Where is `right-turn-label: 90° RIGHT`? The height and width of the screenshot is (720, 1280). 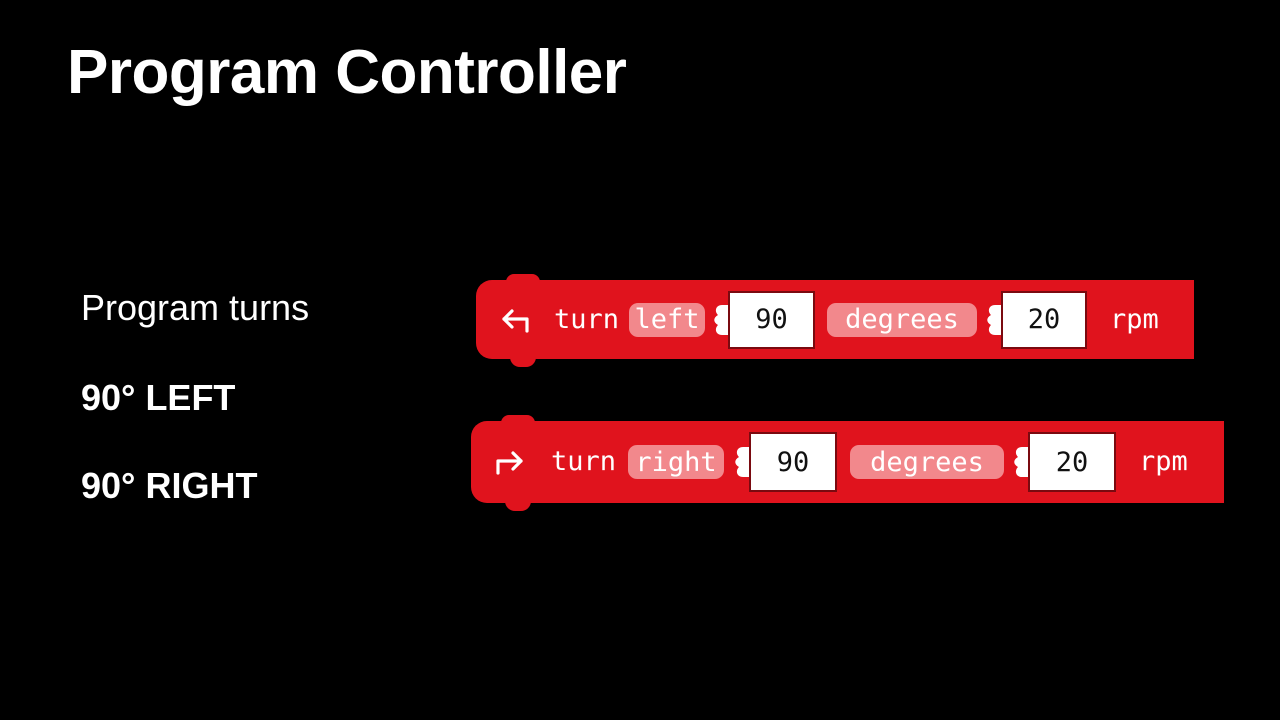 right-turn-label: 90° RIGHT is located at coordinates (169, 485).